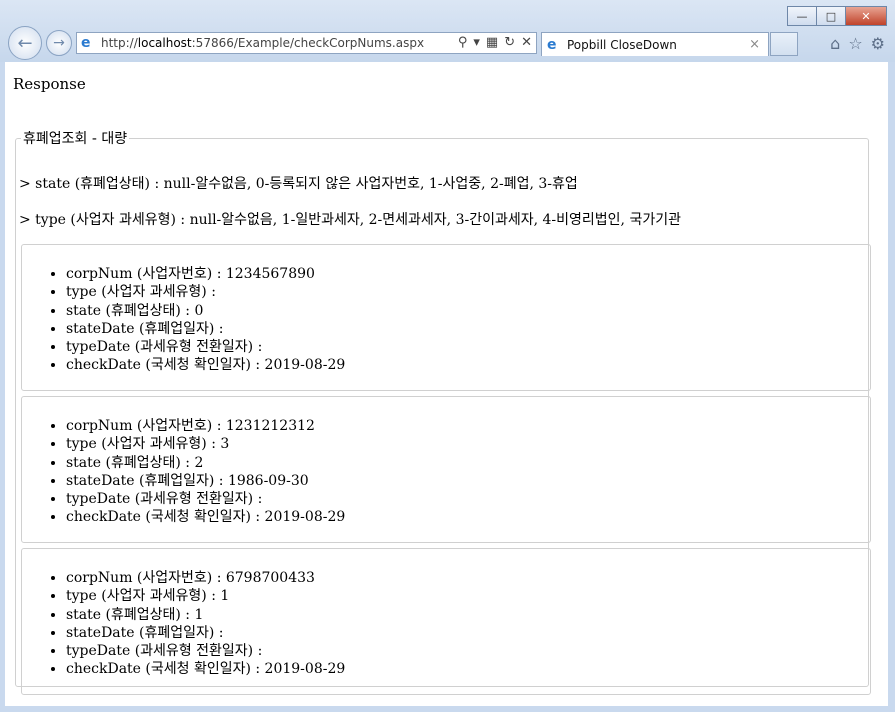  Describe the element at coordinates (164, 43) in the screenshot. I see `url-host: localhost` at that location.